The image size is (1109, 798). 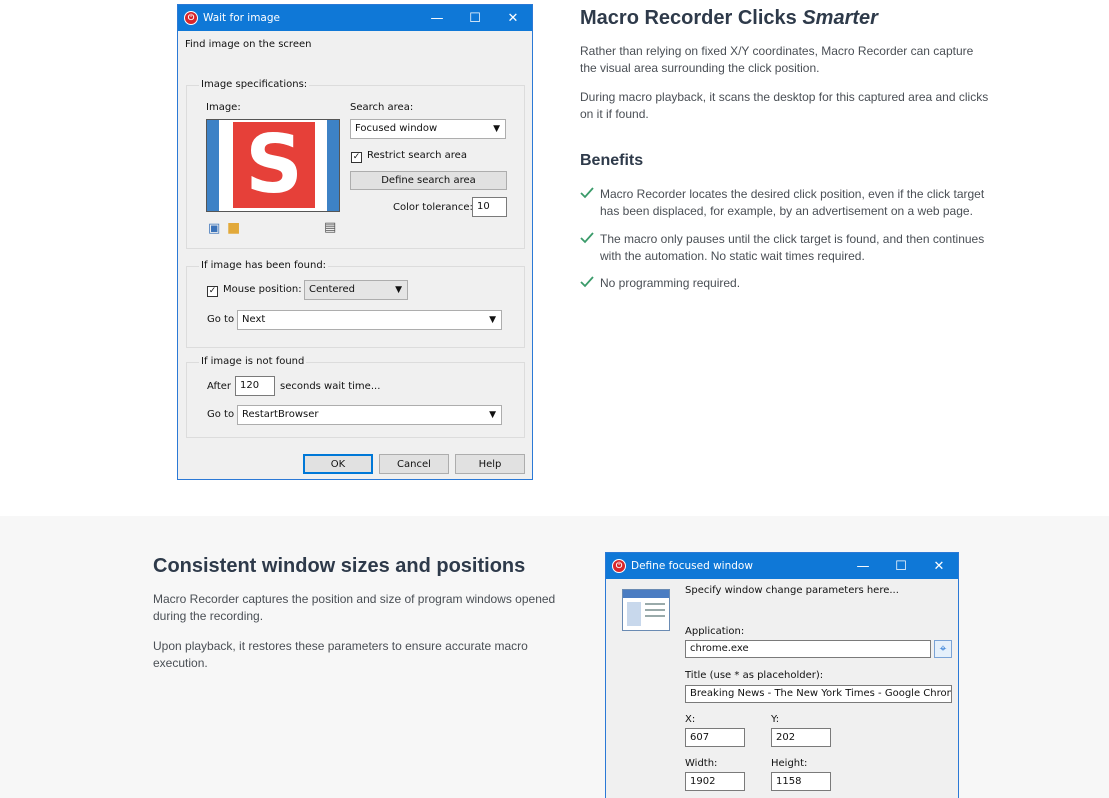 What do you see at coordinates (612, 160) in the screenshot?
I see `benefits-title: Benefits` at bounding box center [612, 160].